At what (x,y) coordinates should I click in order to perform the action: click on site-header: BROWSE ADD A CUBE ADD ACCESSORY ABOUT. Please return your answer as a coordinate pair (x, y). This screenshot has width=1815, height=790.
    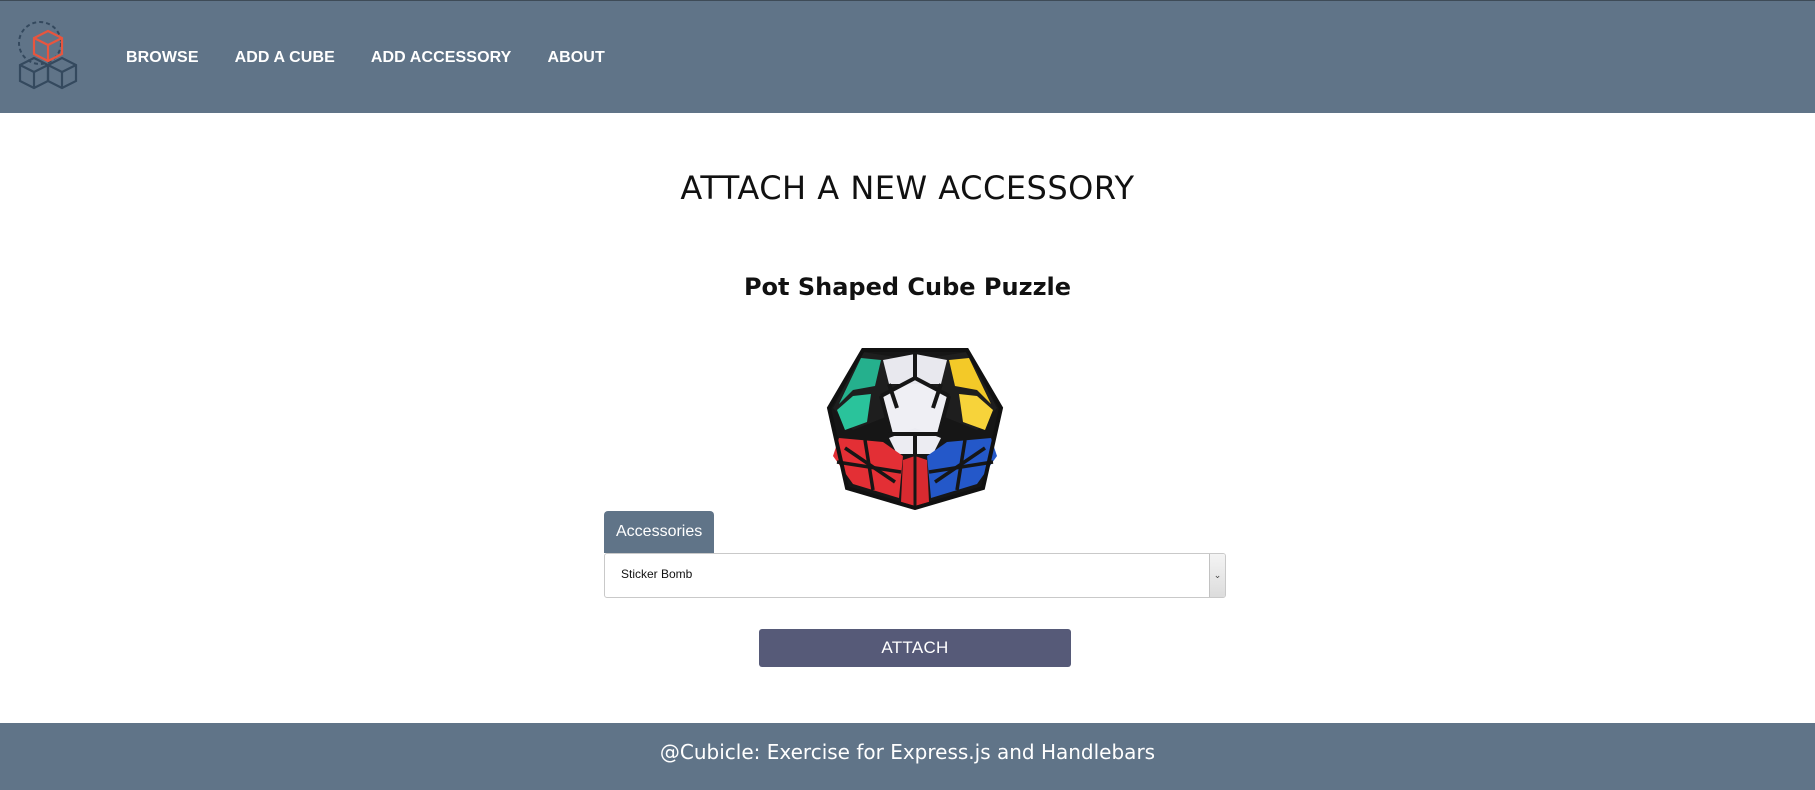
    Looking at the image, I should click on (907, 56).